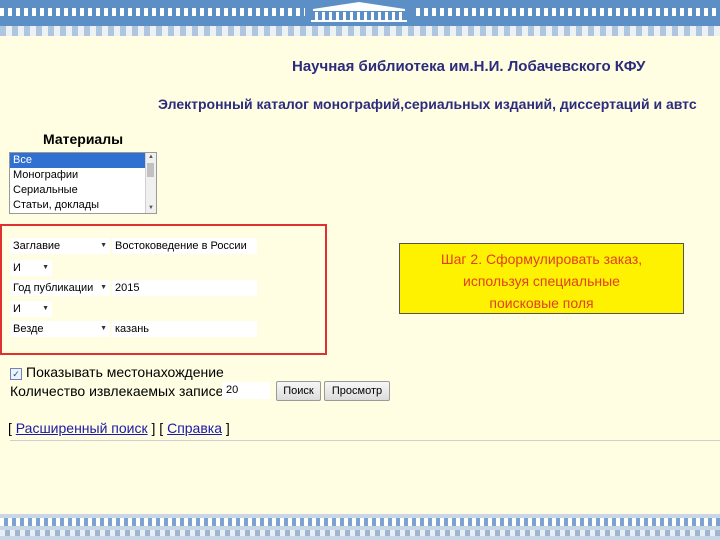 The image size is (720, 540). Describe the element at coordinates (184, 288) in the screenshot. I see `search-term-input-2: 2015` at that location.